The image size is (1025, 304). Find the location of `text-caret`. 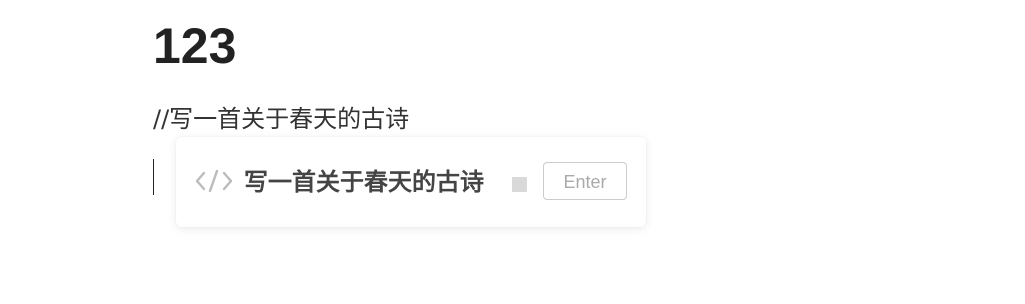

text-caret is located at coordinates (153, 177).